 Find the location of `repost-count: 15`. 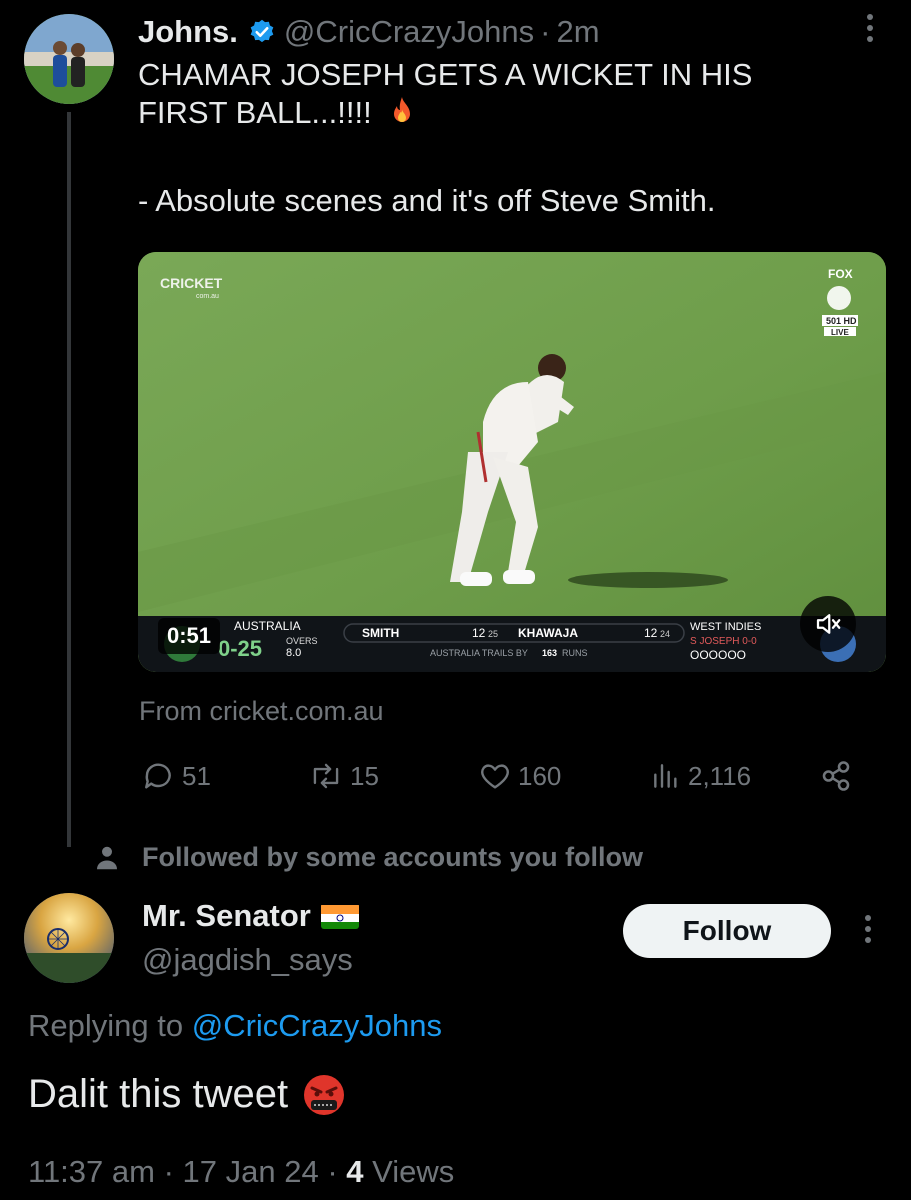

repost-count: 15 is located at coordinates (364, 775).